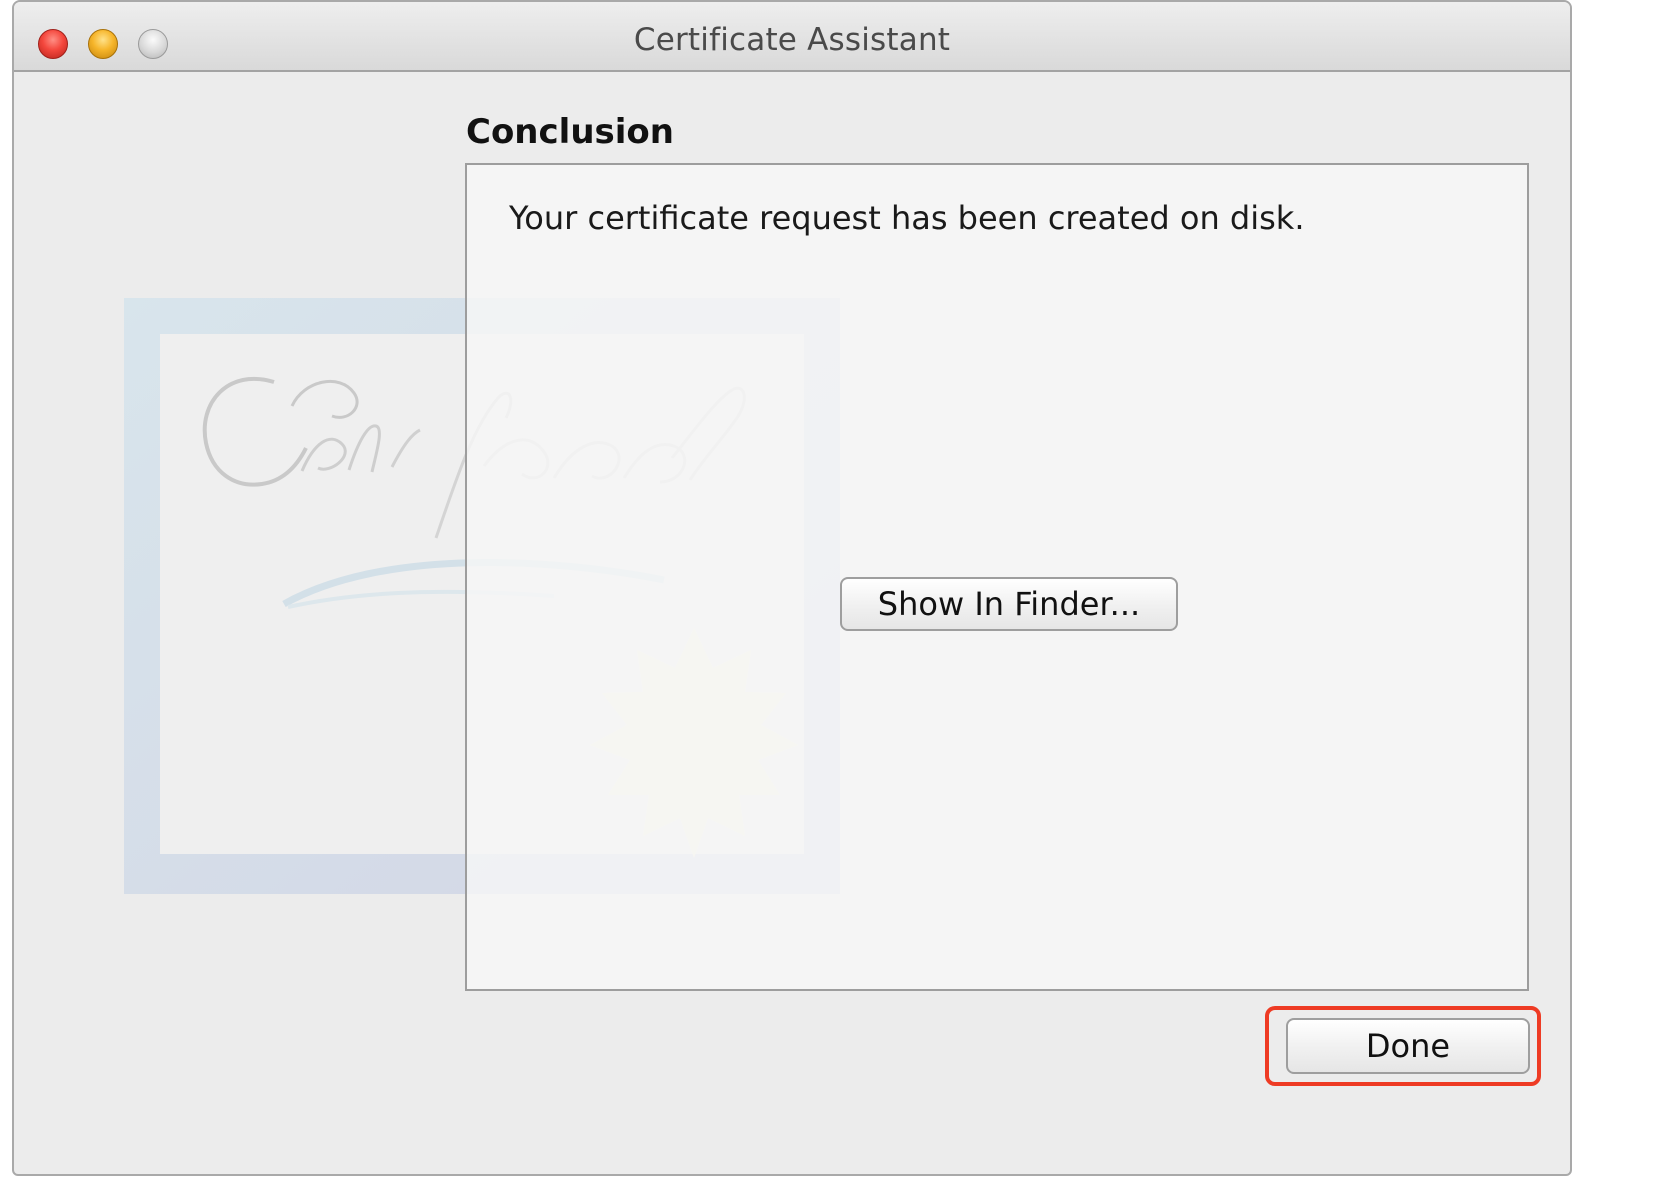 The width and height of the screenshot is (1654, 1178). Describe the element at coordinates (1408, 1046) in the screenshot. I see `done-button: Done` at that location.